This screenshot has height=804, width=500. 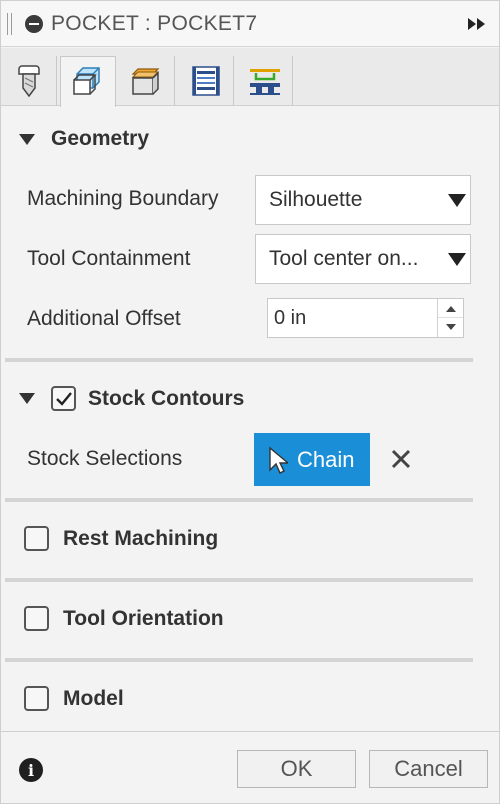 I want to click on model-label: Model, so click(x=93, y=698).